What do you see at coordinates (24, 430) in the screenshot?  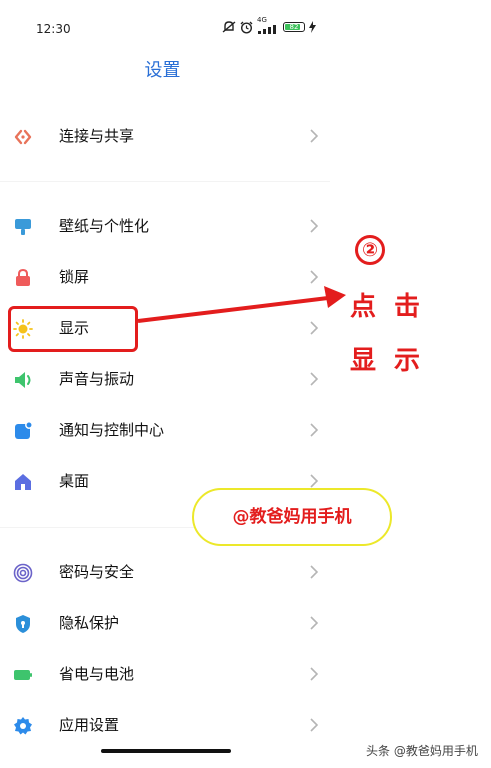 I see `notification-icon` at bounding box center [24, 430].